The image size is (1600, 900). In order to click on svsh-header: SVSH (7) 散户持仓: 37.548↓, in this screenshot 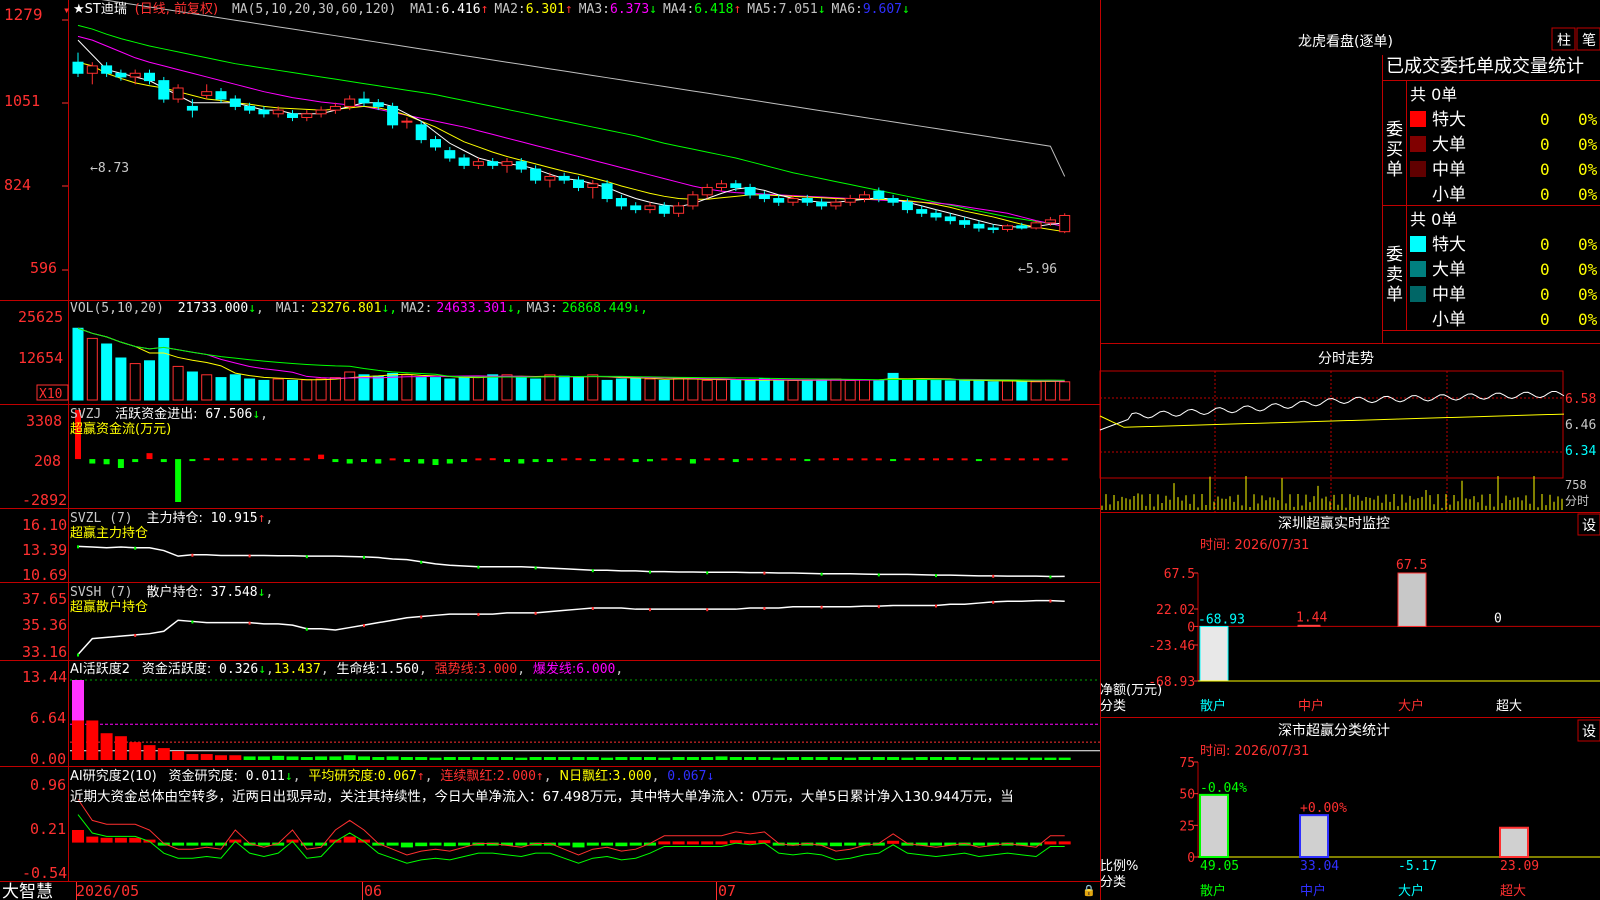, I will do `click(171, 592)`.